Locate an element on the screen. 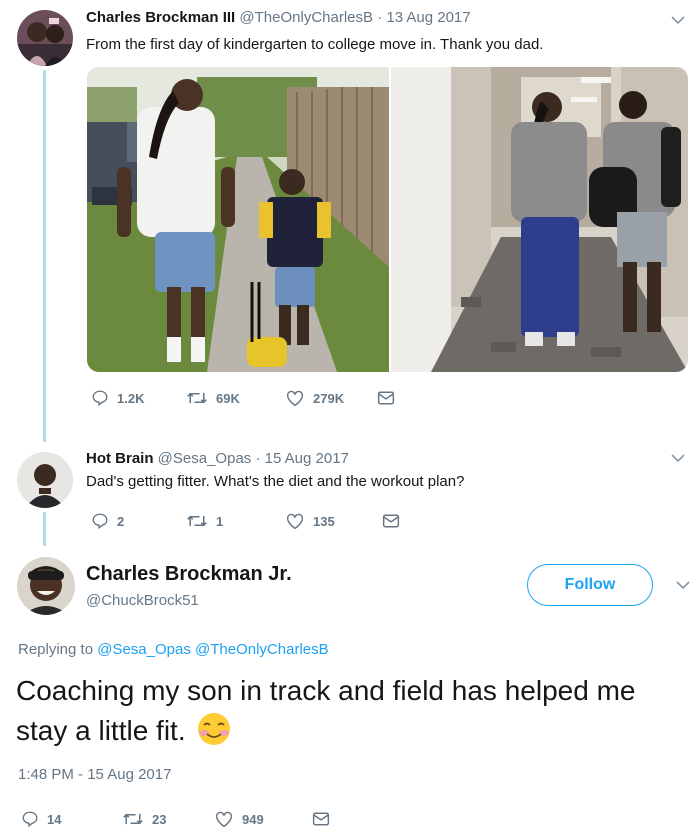 The height and width of the screenshot is (840, 700). replying-to-label: Replying to is located at coordinates (56, 649).